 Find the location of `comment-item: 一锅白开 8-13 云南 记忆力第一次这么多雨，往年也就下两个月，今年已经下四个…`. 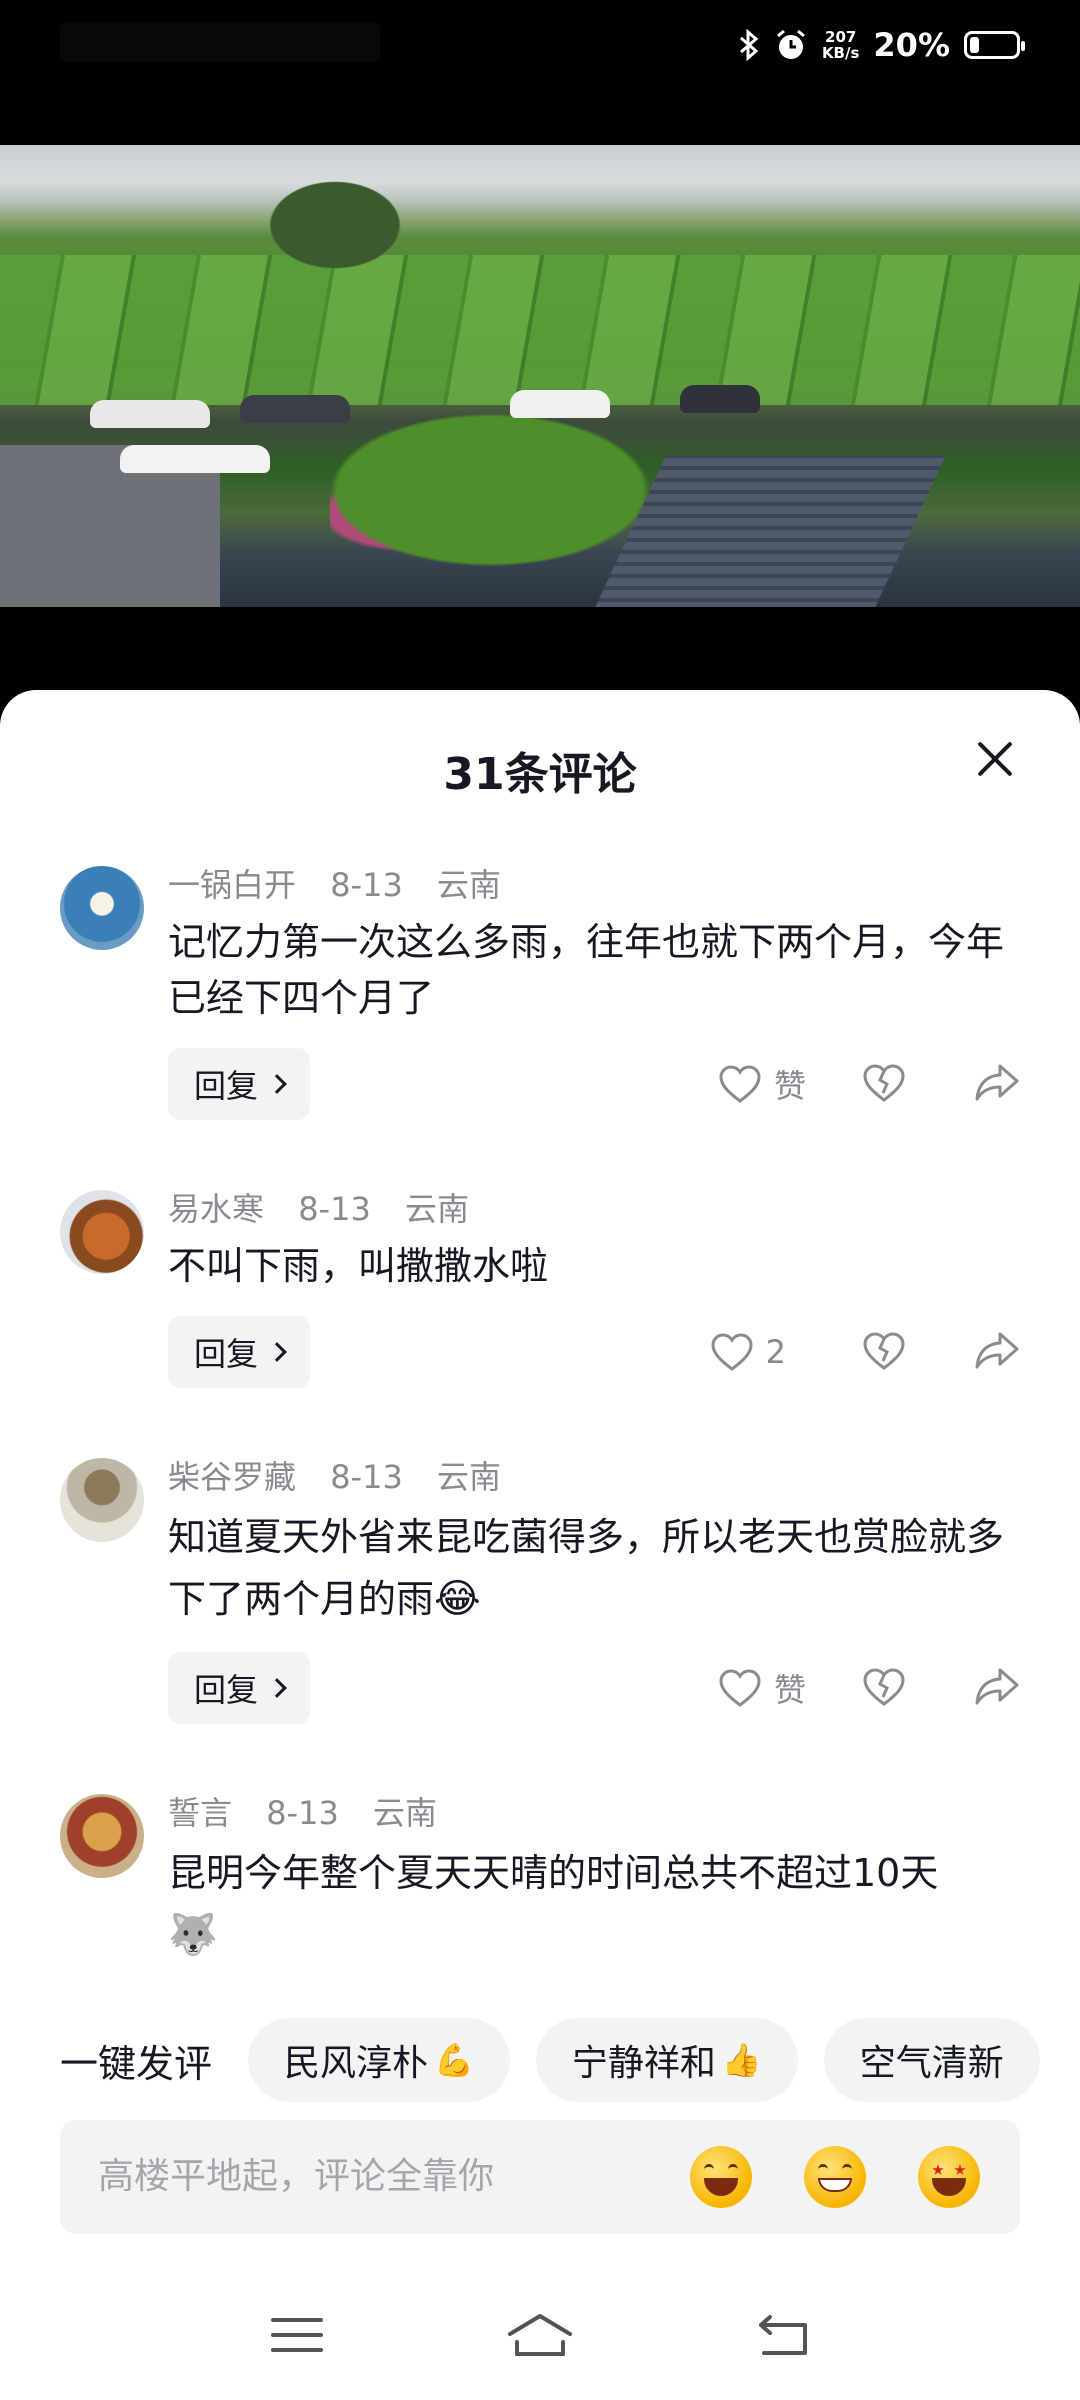

comment-item: 一锅白开 8-13 云南 记忆力第一次这么多雨，往年也就下两个月，今年已经下四个… is located at coordinates (540, 990).